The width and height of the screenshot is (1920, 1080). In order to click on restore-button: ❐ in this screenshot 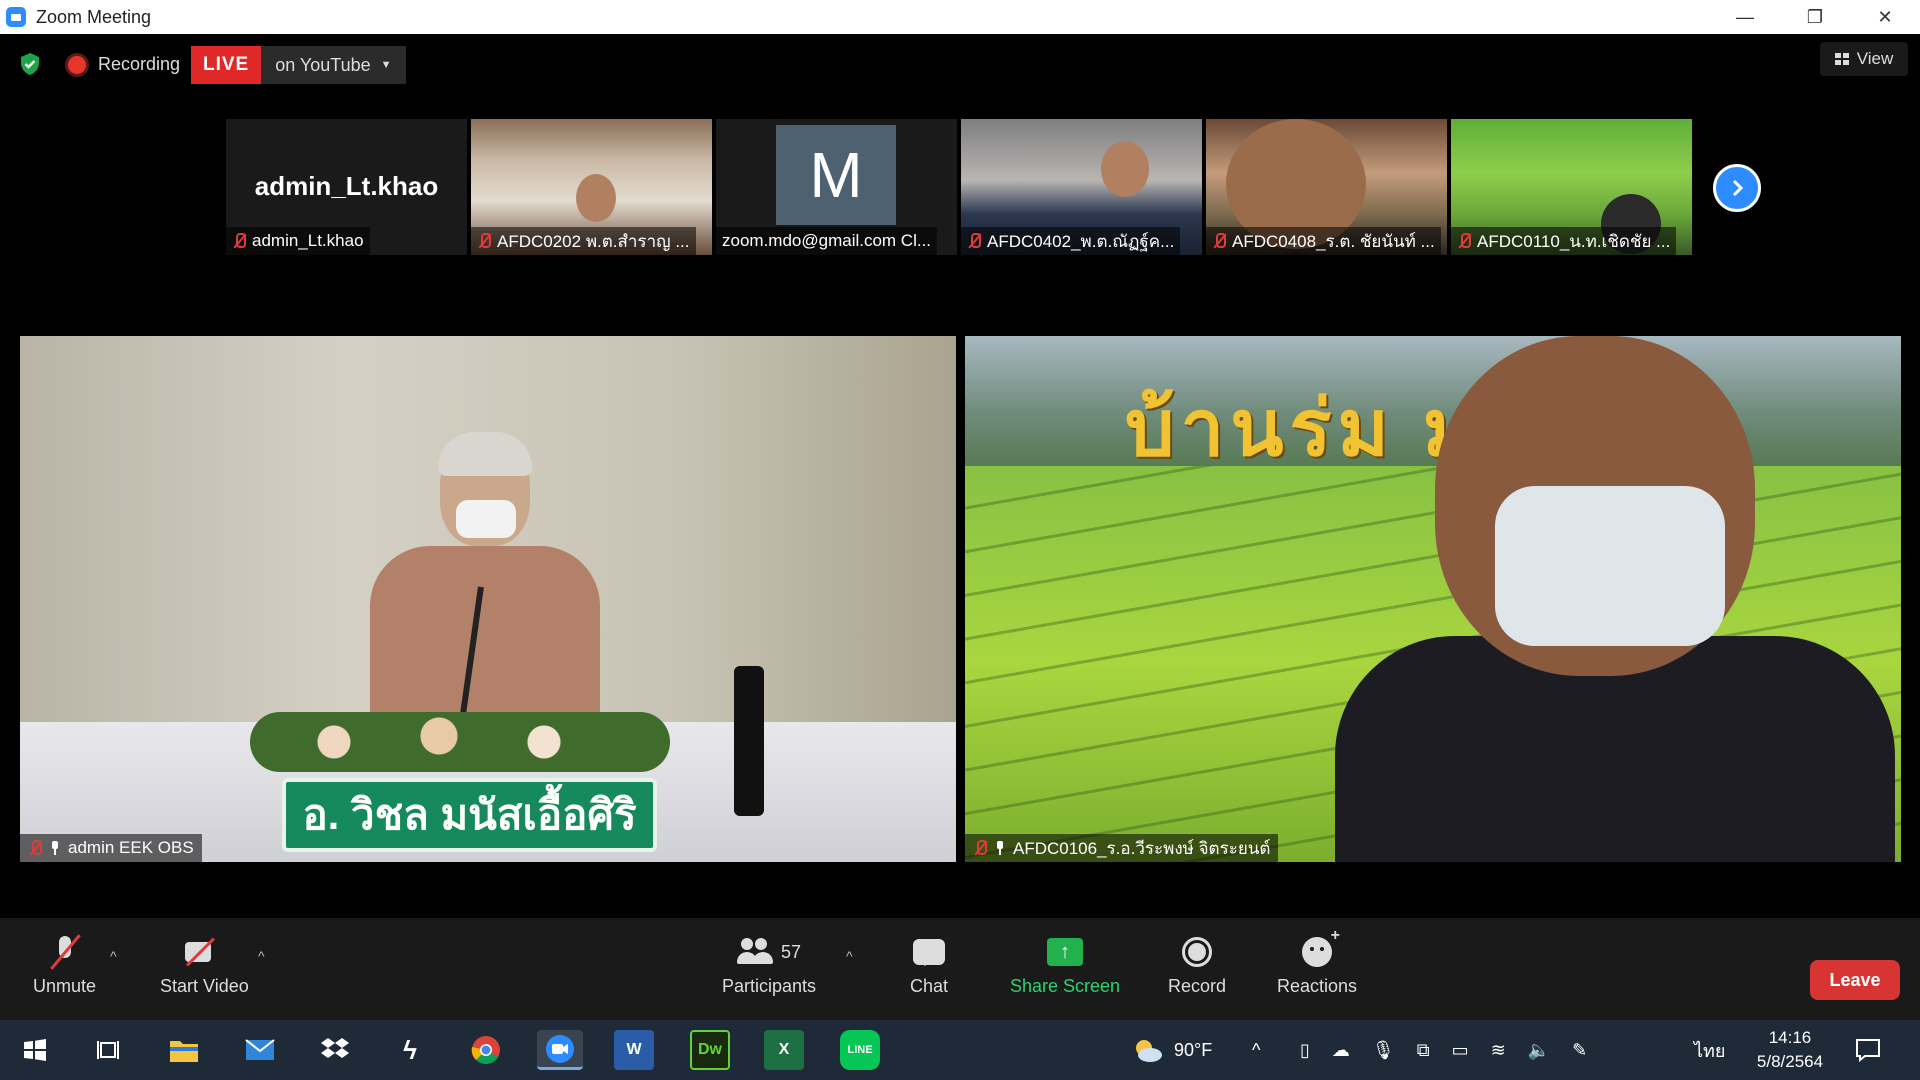, I will do `click(1815, 17)`.